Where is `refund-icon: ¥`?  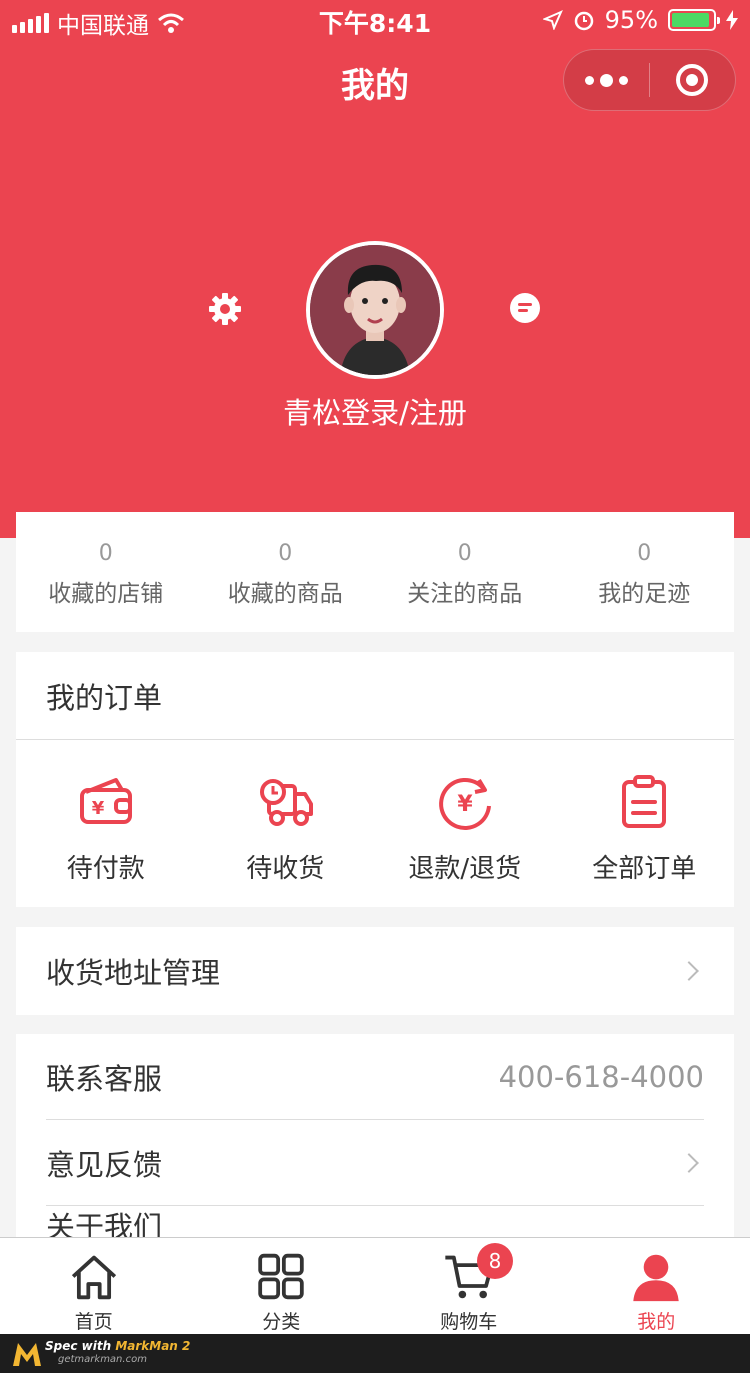
refund-icon: ¥ is located at coordinates (464, 803).